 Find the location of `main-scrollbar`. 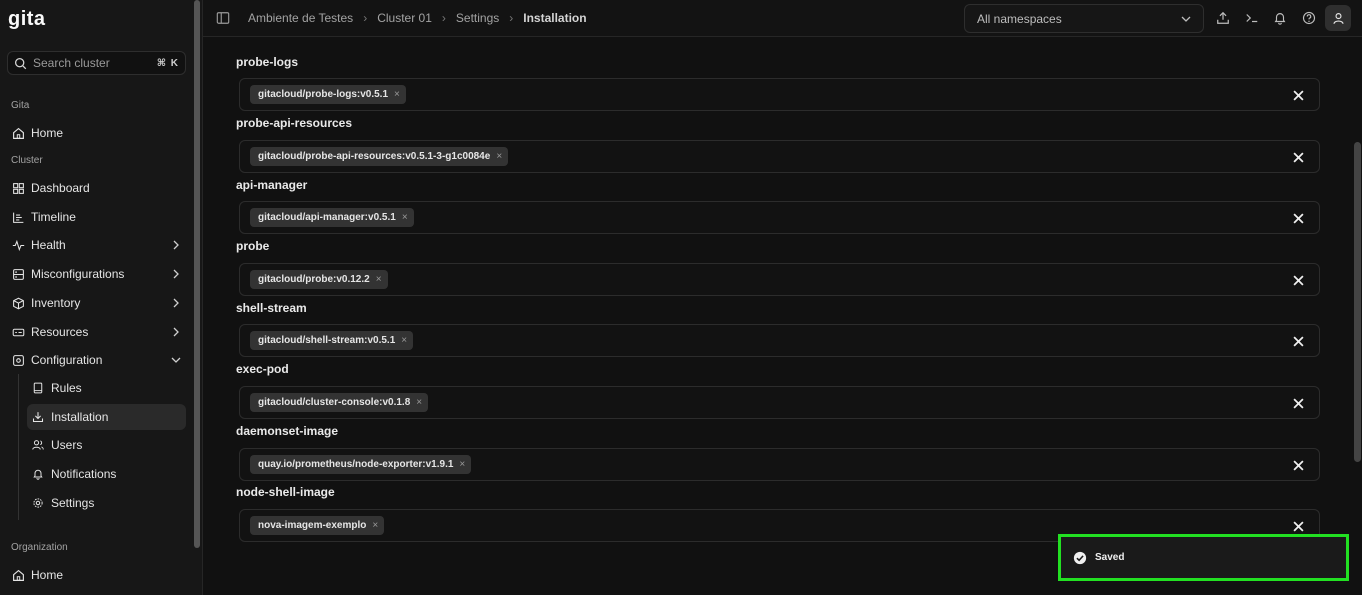

main-scrollbar is located at coordinates (1357, 302).